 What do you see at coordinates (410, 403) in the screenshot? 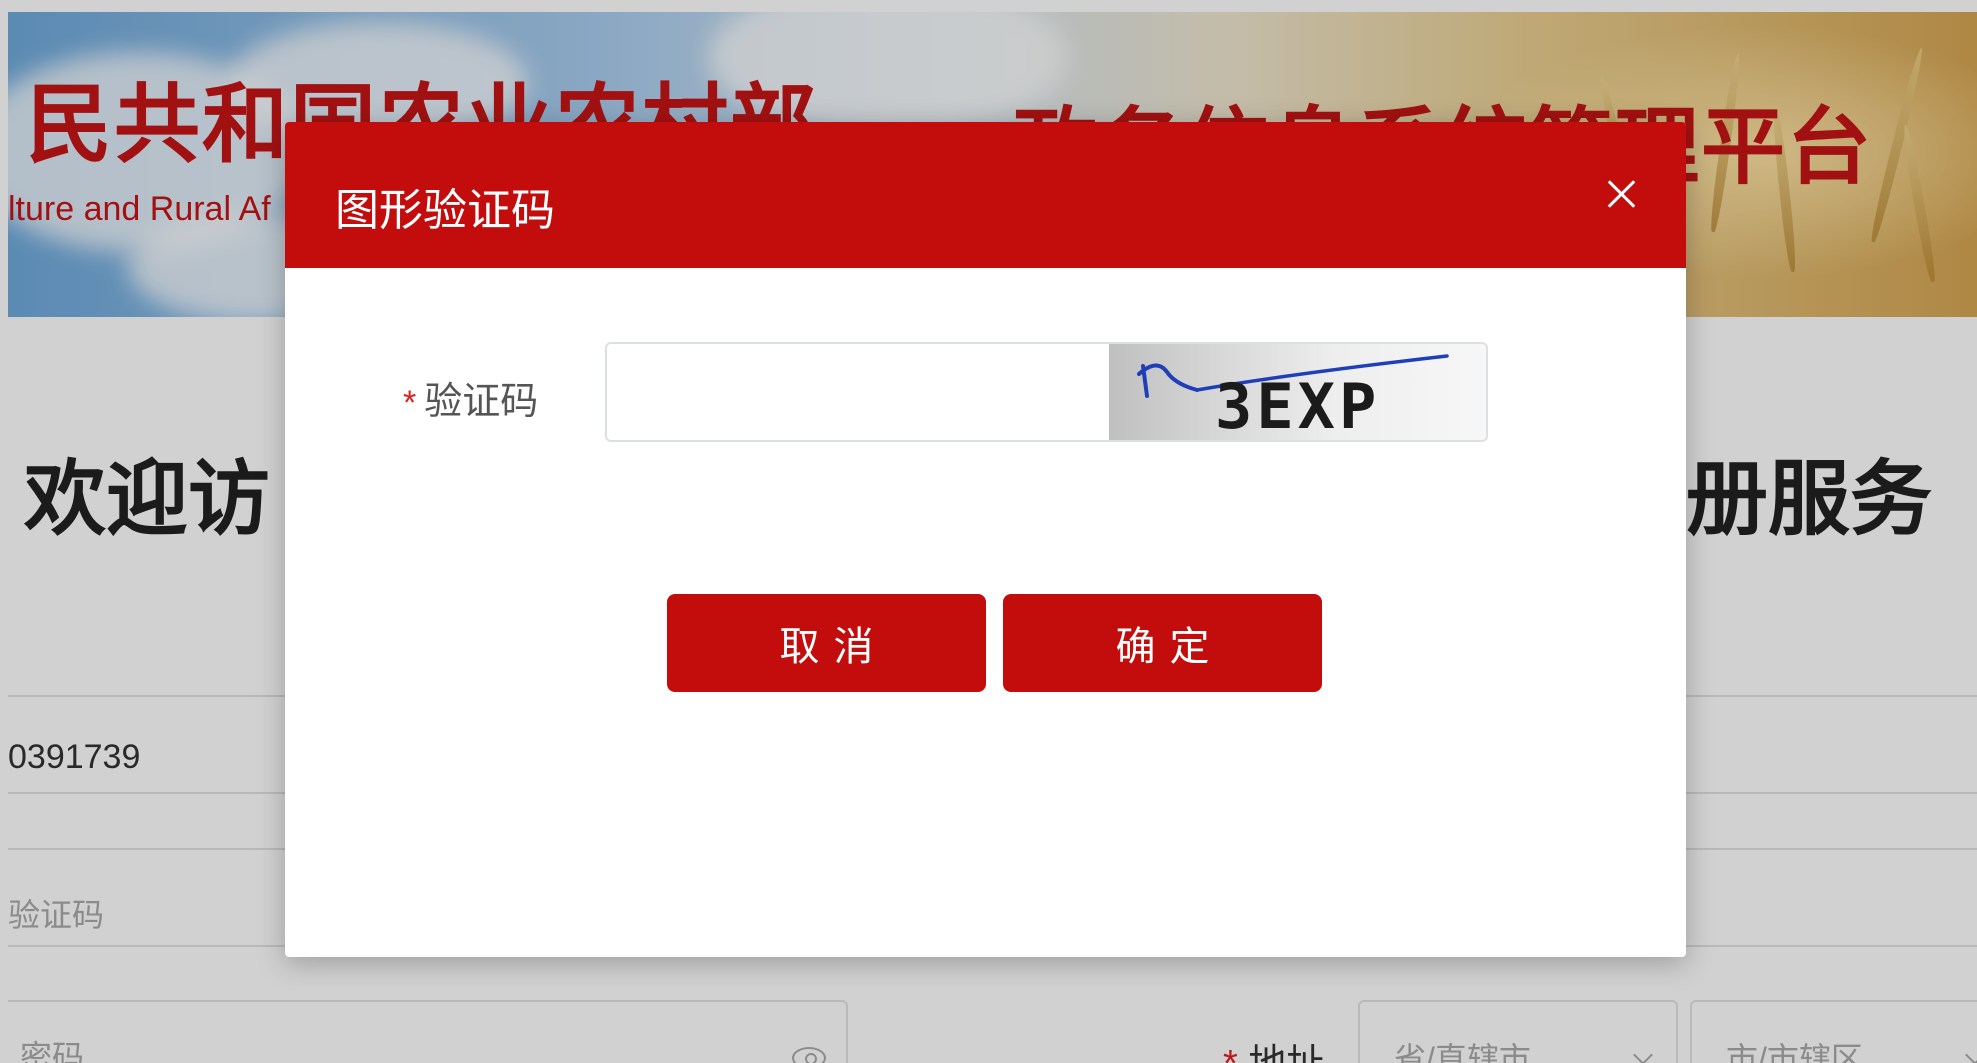
I see `required-mark: *` at bounding box center [410, 403].